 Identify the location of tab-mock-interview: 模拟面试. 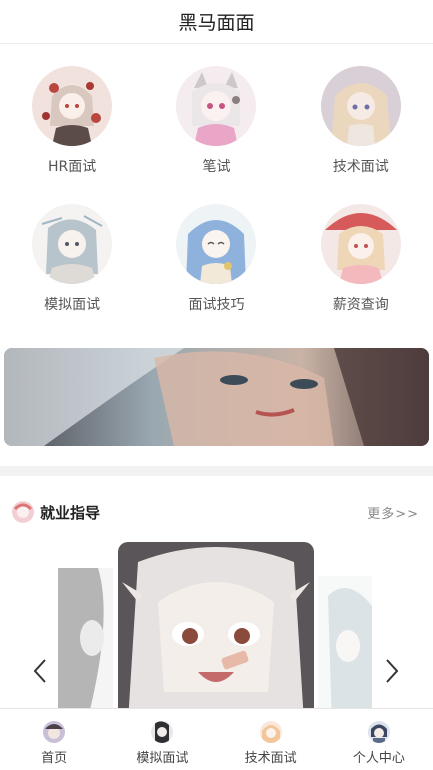
(162, 739).